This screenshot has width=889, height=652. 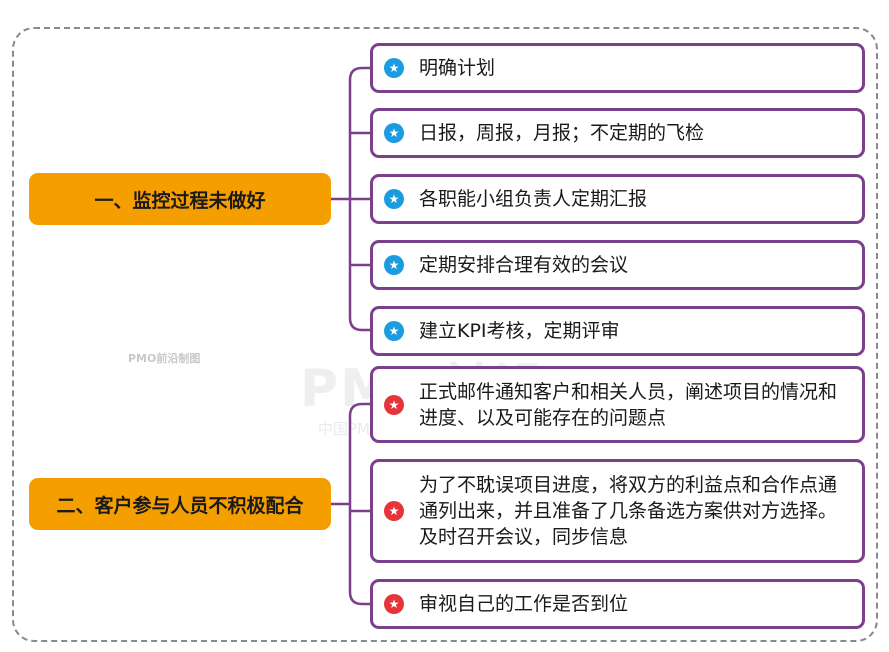 I want to click on leaf-node: ★ 日报，周报，月报；不定期的飞检, so click(x=617, y=133).